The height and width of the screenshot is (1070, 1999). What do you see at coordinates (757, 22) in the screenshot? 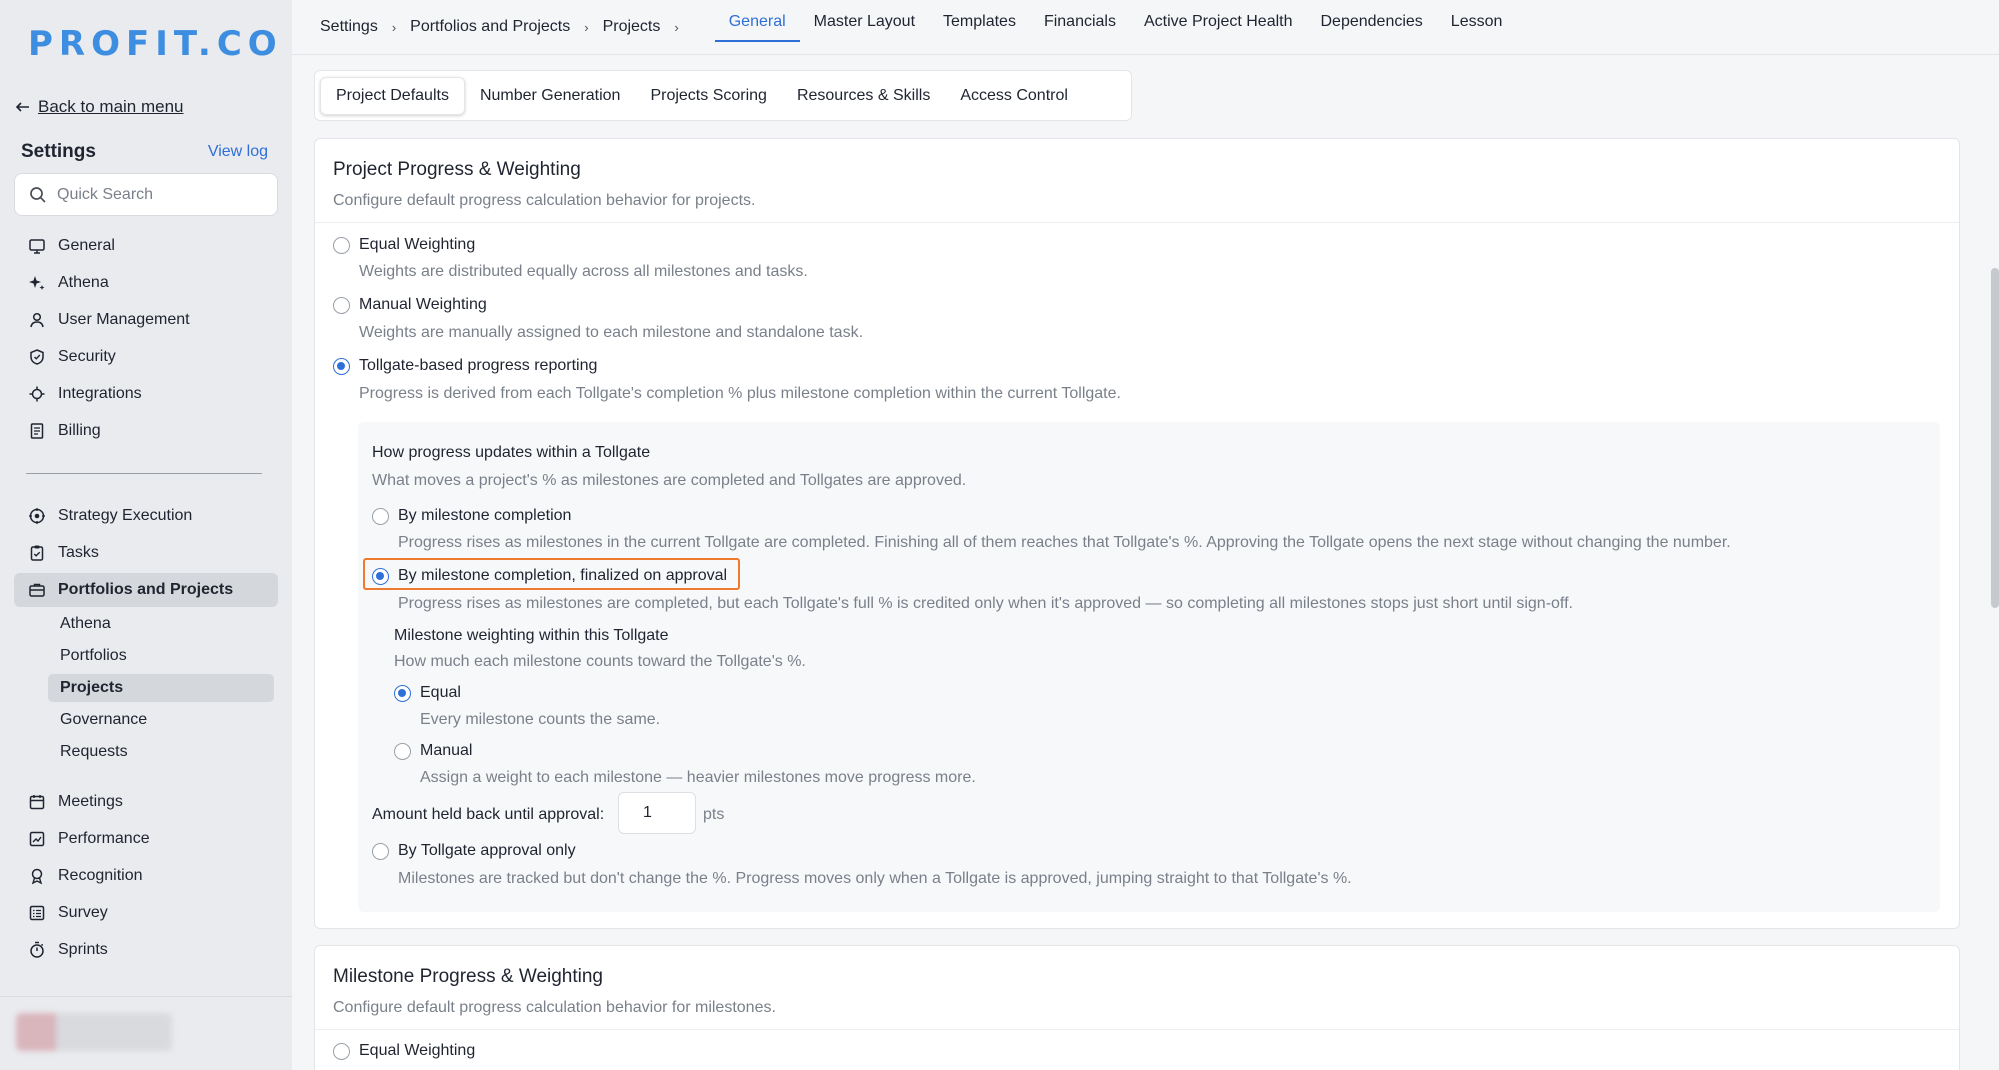
I see `tab-general: General` at bounding box center [757, 22].